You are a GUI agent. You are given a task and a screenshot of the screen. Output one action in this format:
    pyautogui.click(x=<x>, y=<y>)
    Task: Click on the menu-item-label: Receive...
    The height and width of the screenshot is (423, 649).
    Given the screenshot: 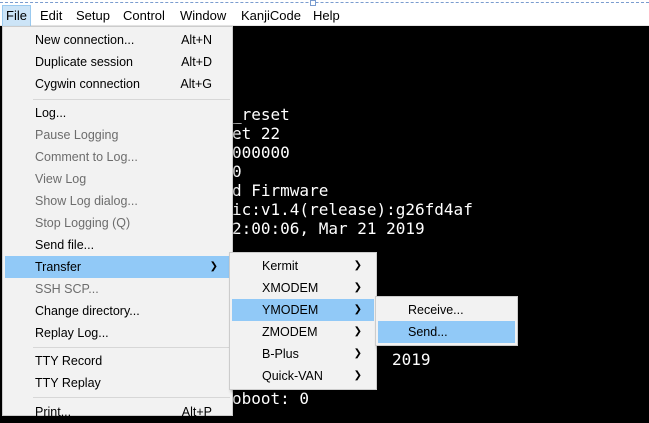 What is the action you would take?
    pyautogui.click(x=436, y=310)
    